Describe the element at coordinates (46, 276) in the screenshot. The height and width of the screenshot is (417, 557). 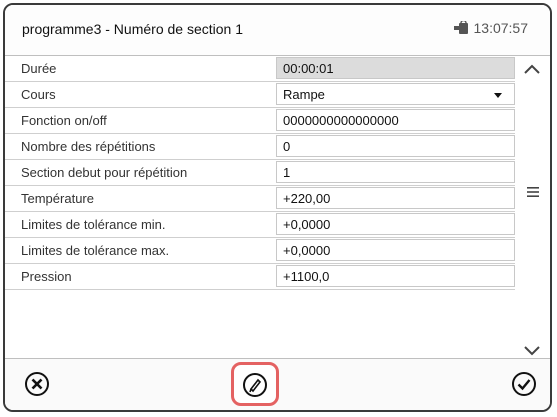
I see `field-label: Pression` at that location.